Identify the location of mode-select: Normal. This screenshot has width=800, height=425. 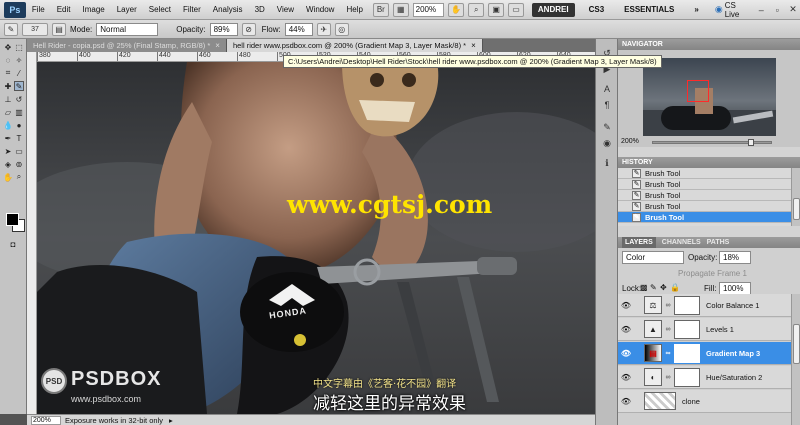
(127, 29).